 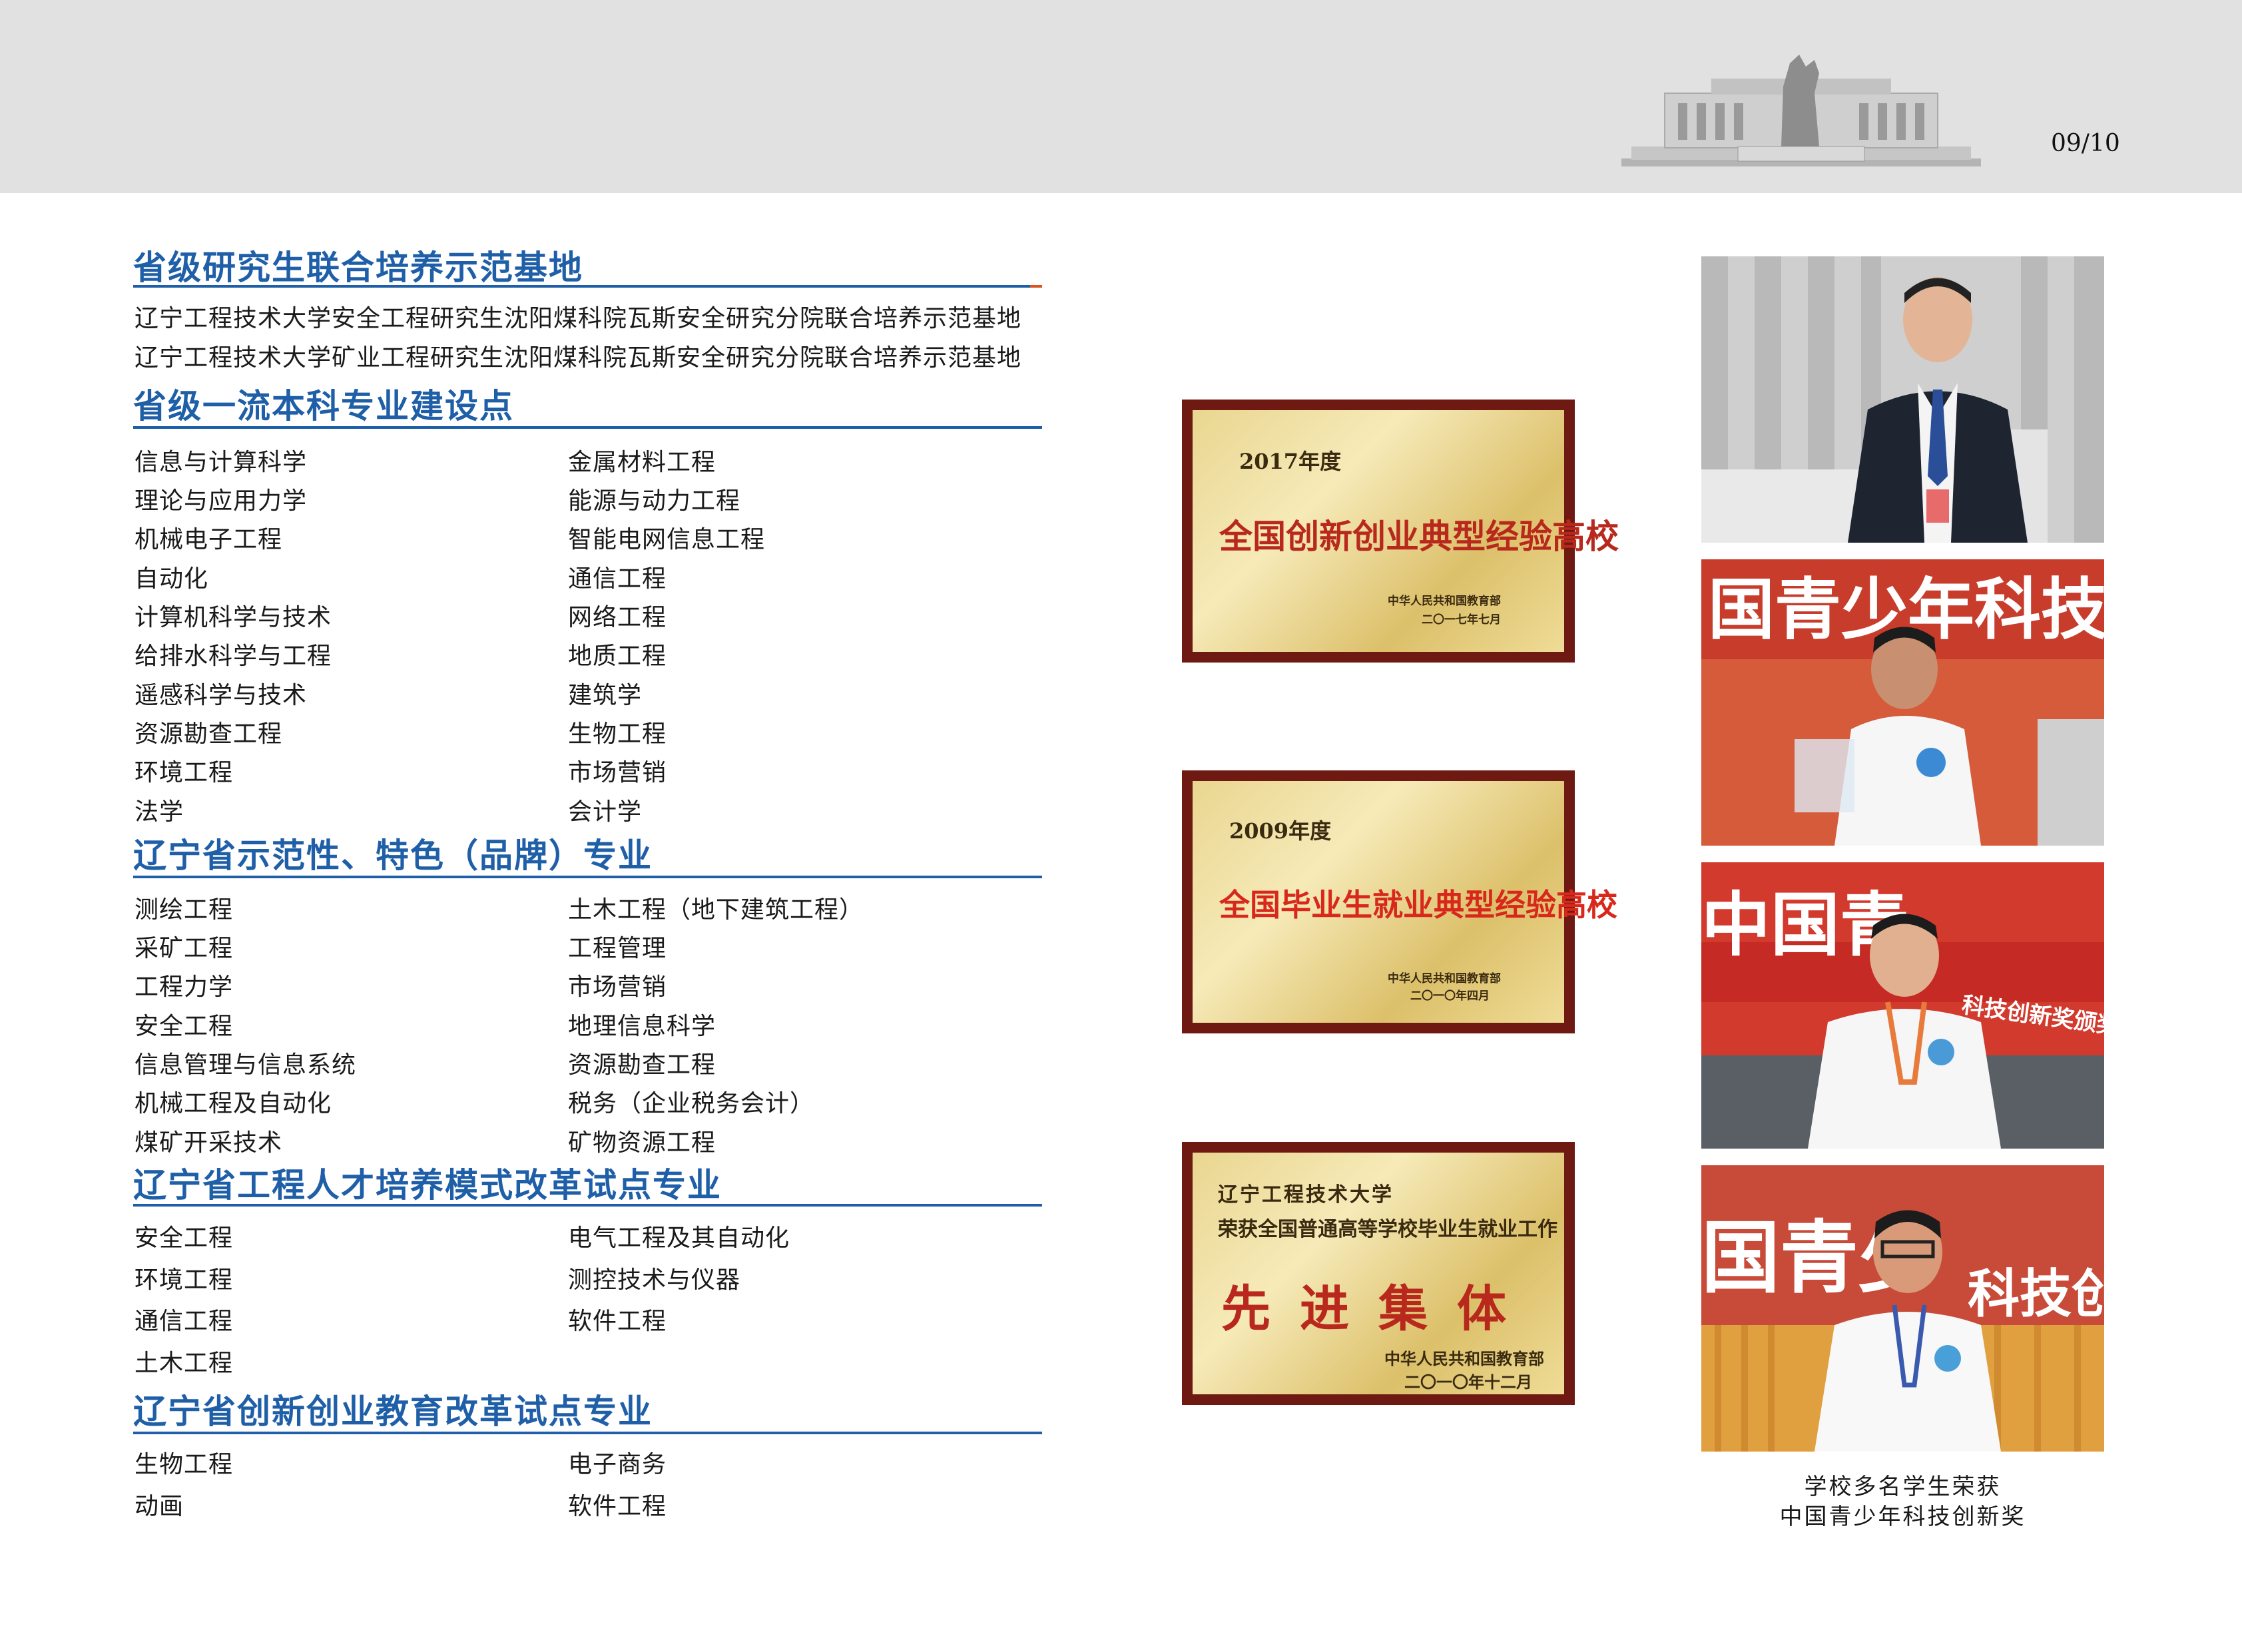 I want to click on section-title-engineering-reform: 辽宁省工程人才培养模式改革试点专业, so click(x=428, y=1185).